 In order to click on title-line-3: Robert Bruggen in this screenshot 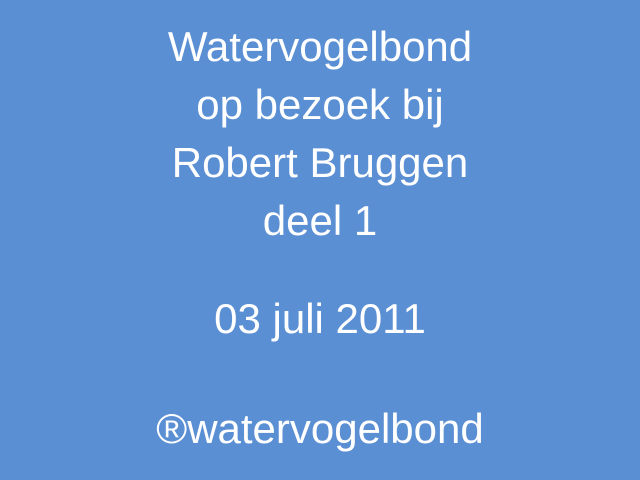, I will do `click(320, 162)`.